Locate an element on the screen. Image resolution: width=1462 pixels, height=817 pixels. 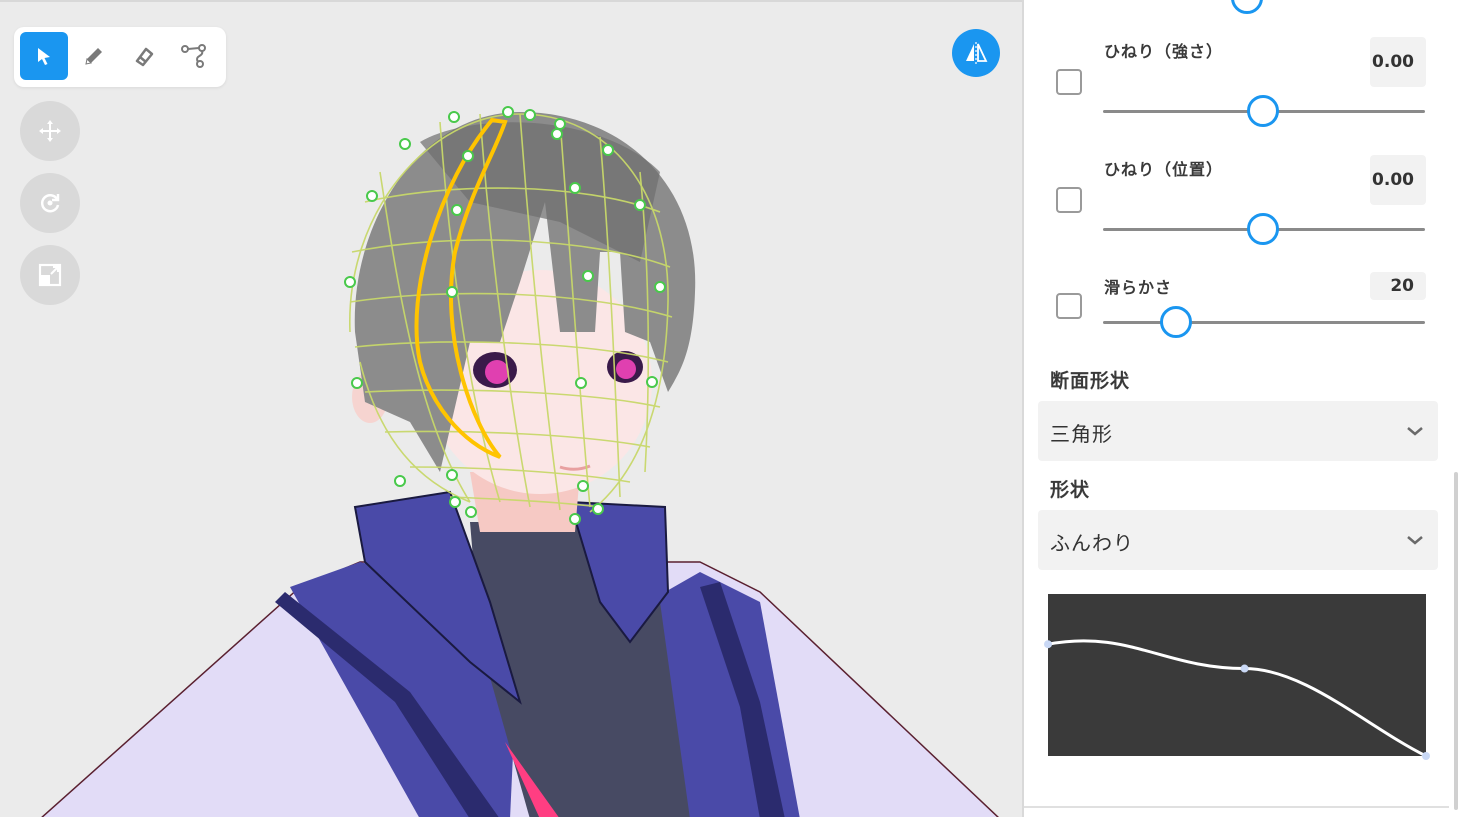
profile-curve-line is located at coordinates (1237, 698).